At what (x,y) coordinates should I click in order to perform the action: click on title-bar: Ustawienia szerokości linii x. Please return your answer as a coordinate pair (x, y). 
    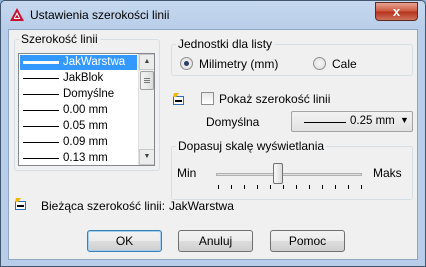
    Looking at the image, I should click on (213, 15).